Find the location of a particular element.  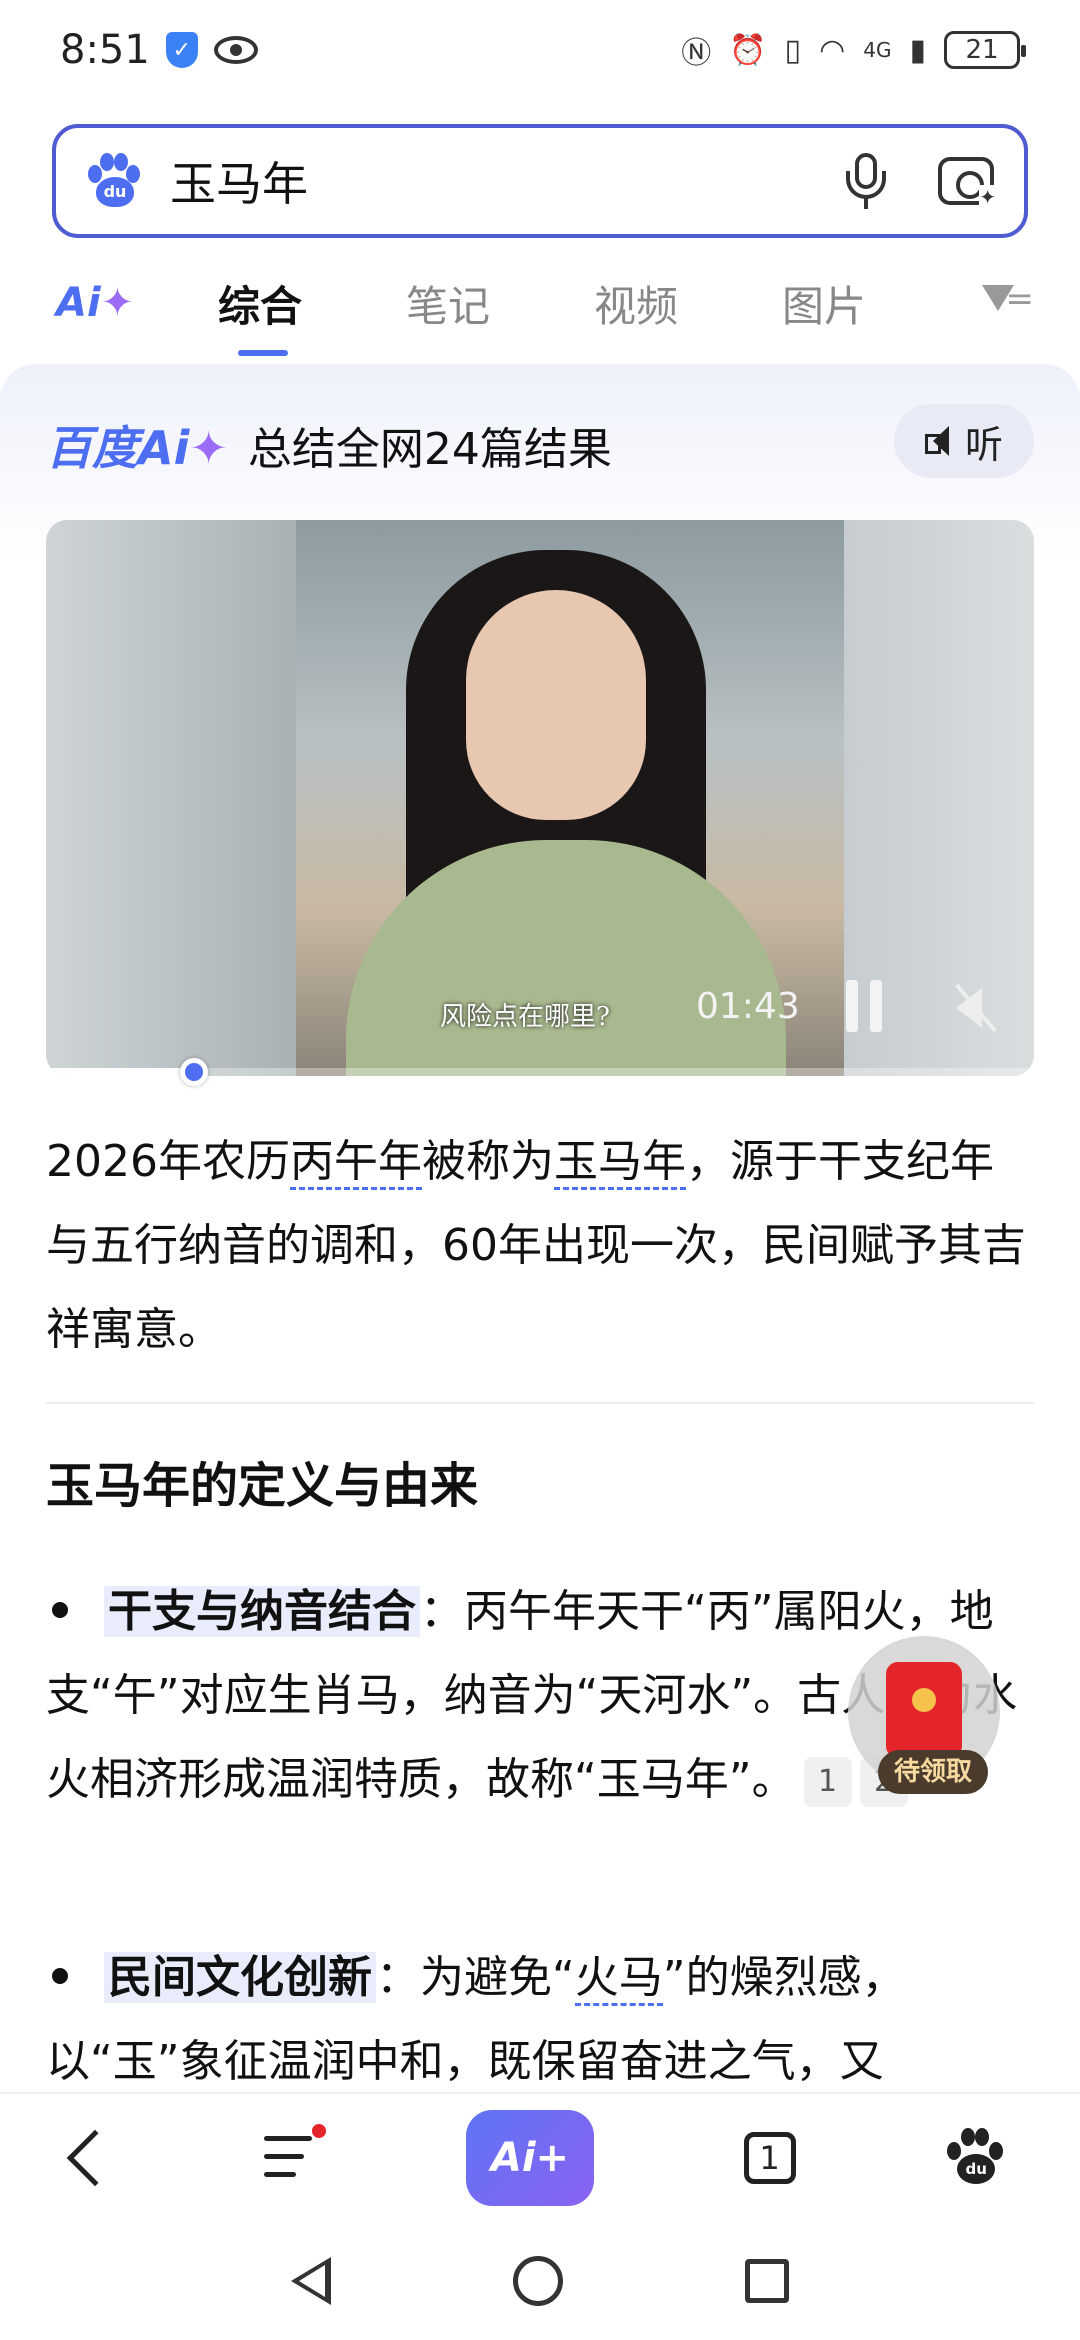

search-tabs: Ai✦ 综合 笔记 视频 图片 is located at coordinates (540, 307).